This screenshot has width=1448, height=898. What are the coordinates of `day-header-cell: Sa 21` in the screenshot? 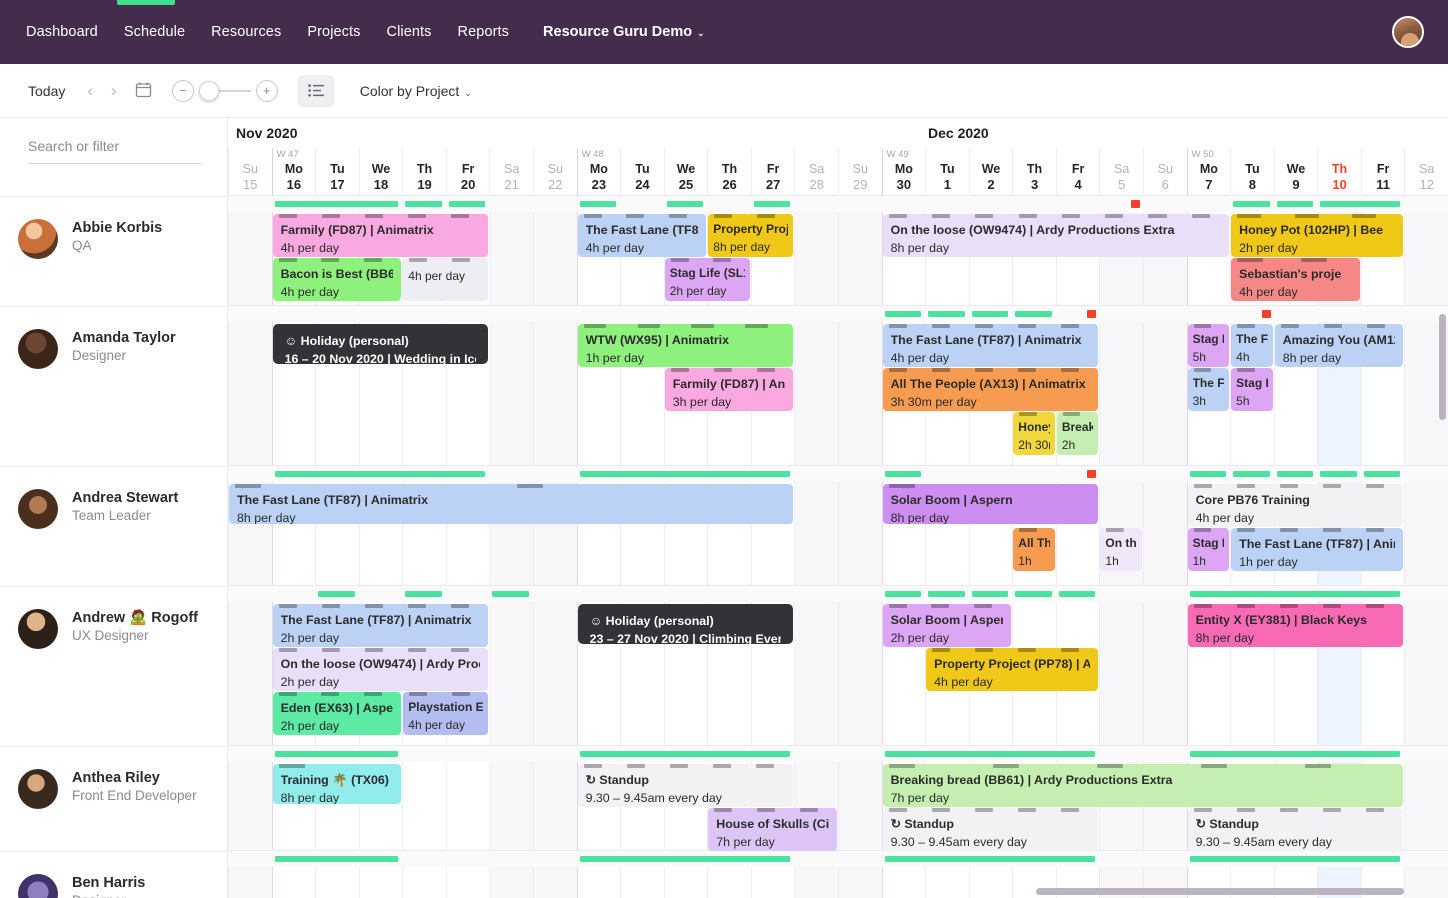 It's located at (511, 172).